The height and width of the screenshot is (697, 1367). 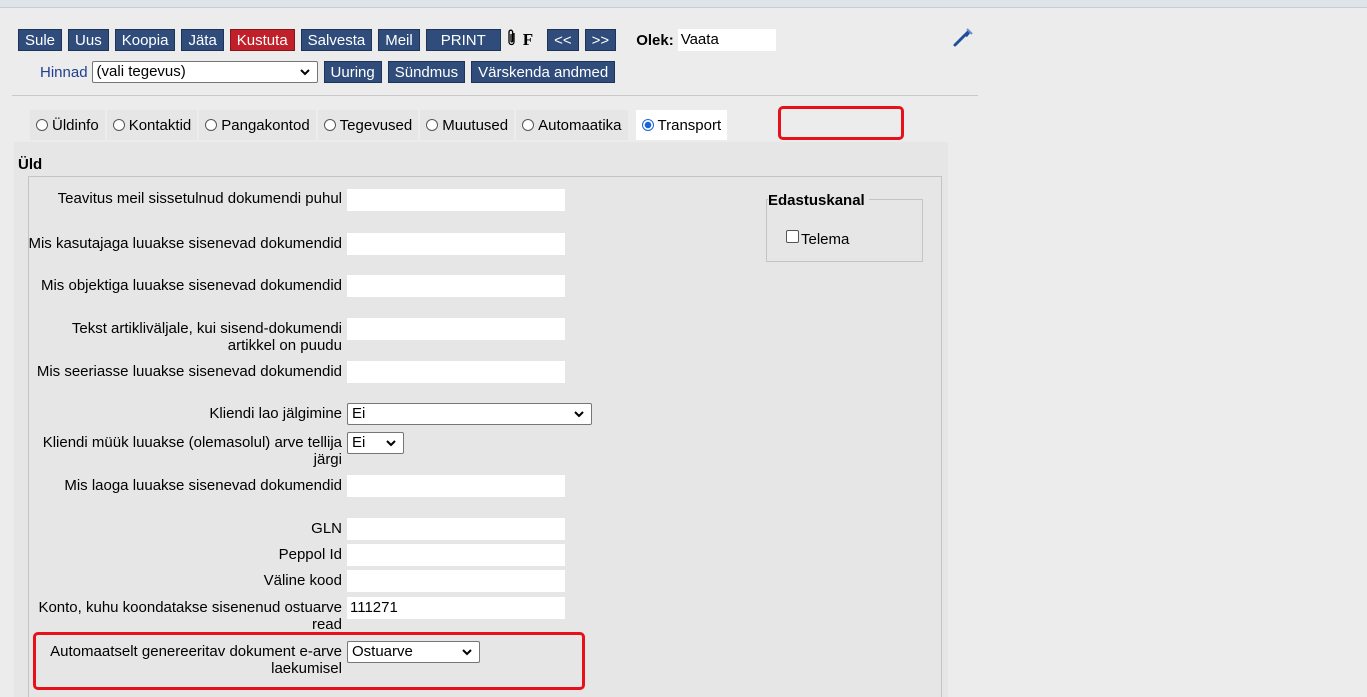 What do you see at coordinates (145, 40) in the screenshot?
I see `copy-button: Koopia` at bounding box center [145, 40].